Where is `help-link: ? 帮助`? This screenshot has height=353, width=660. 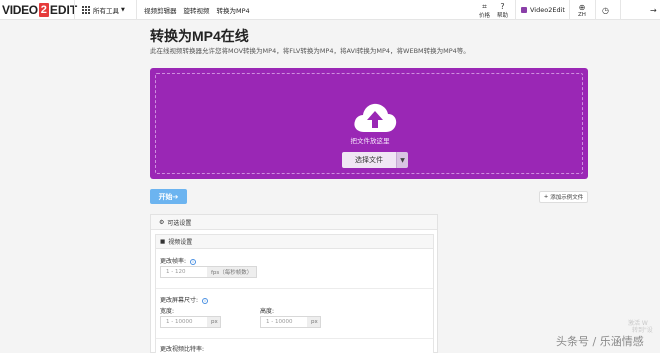 help-link: ? 帮助 is located at coordinates (502, 10).